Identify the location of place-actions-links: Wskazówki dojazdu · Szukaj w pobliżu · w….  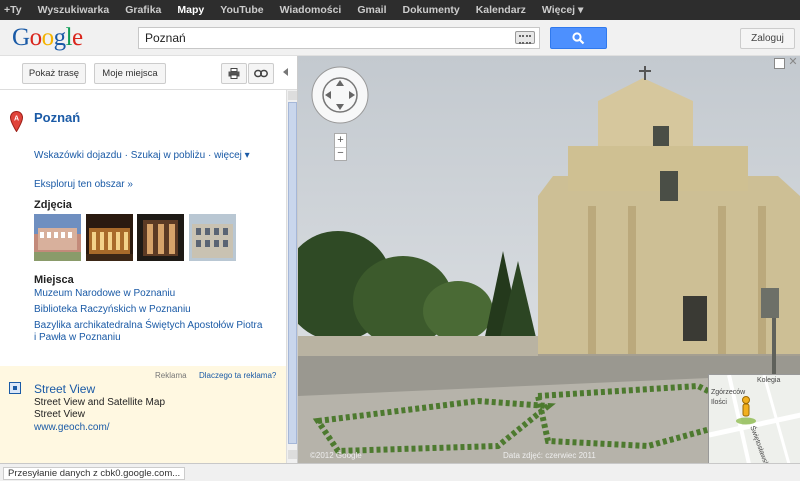
(142, 155).